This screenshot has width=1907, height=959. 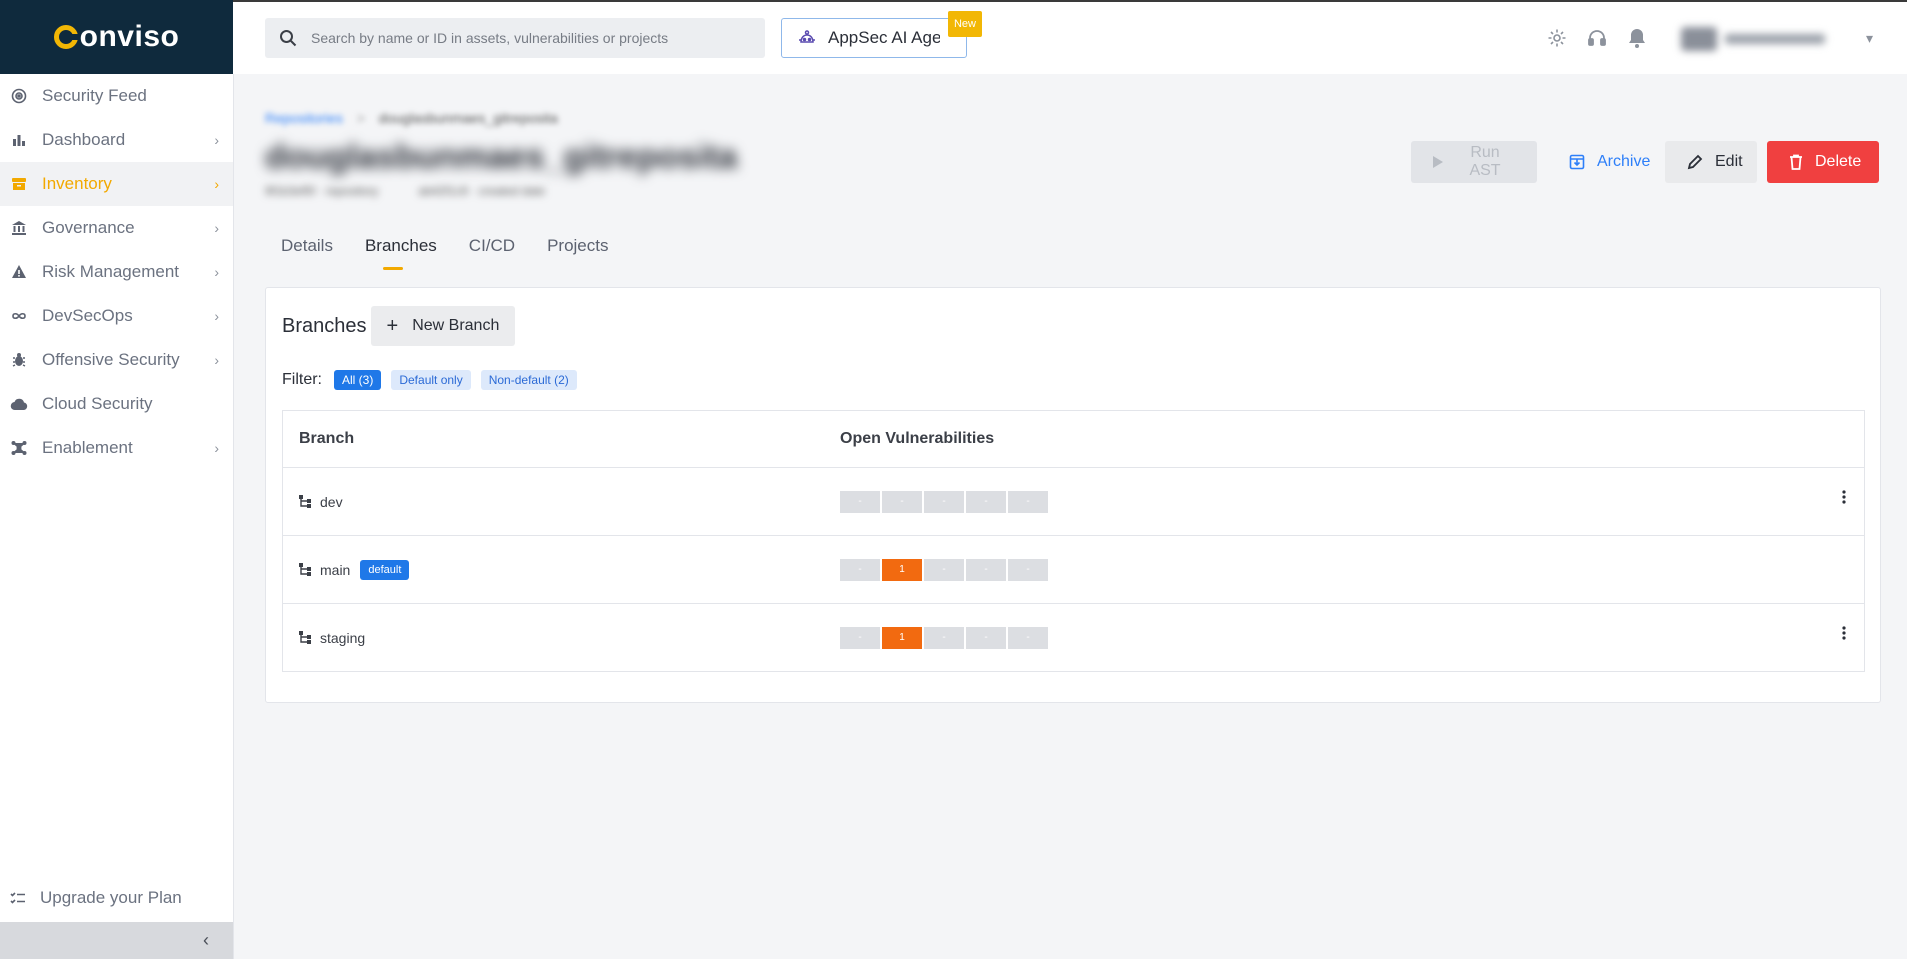 I want to click on brand-header: onviso, so click(x=116, y=37).